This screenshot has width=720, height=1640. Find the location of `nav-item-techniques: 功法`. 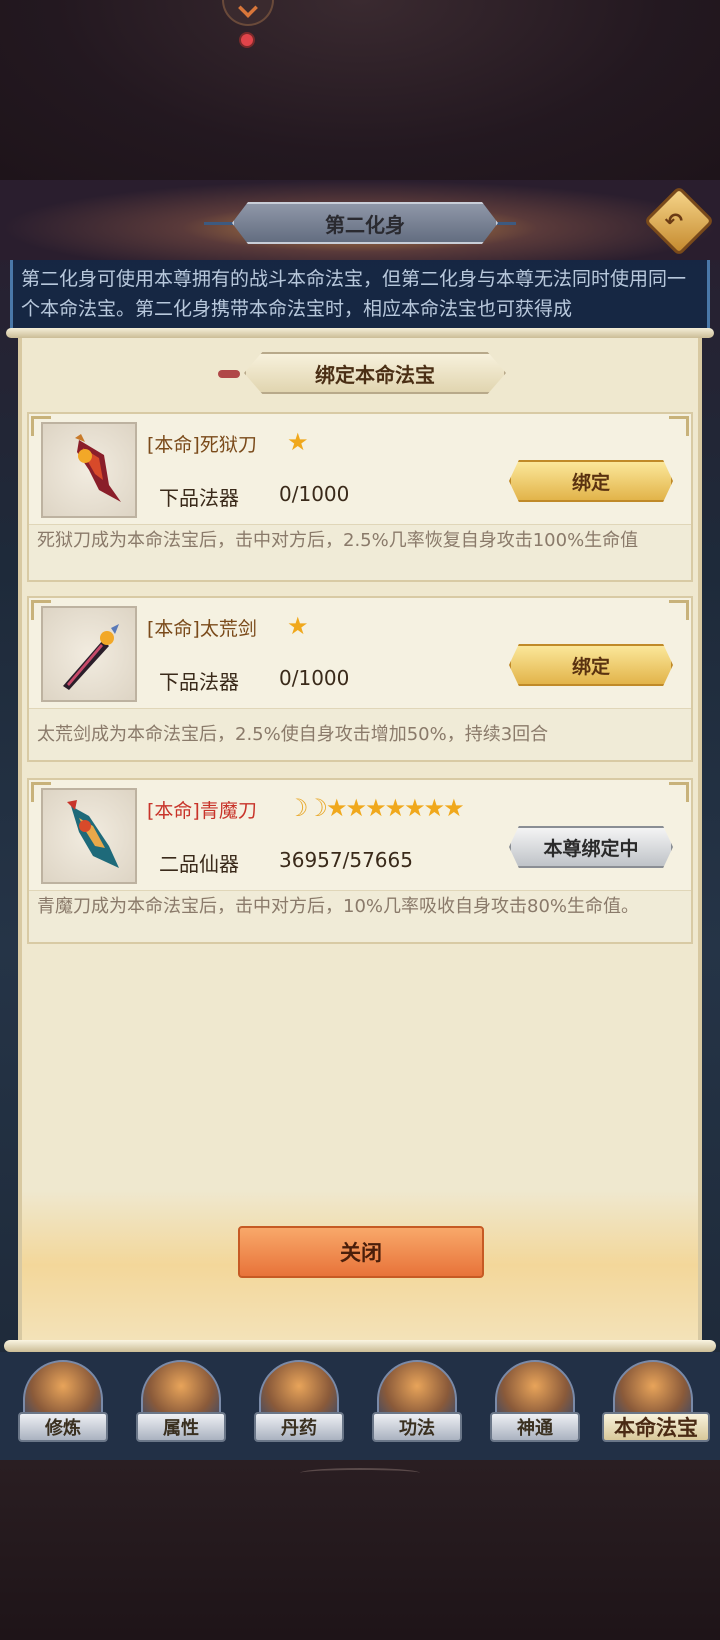

nav-item-techniques: 功法 is located at coordinates (417, 1406).